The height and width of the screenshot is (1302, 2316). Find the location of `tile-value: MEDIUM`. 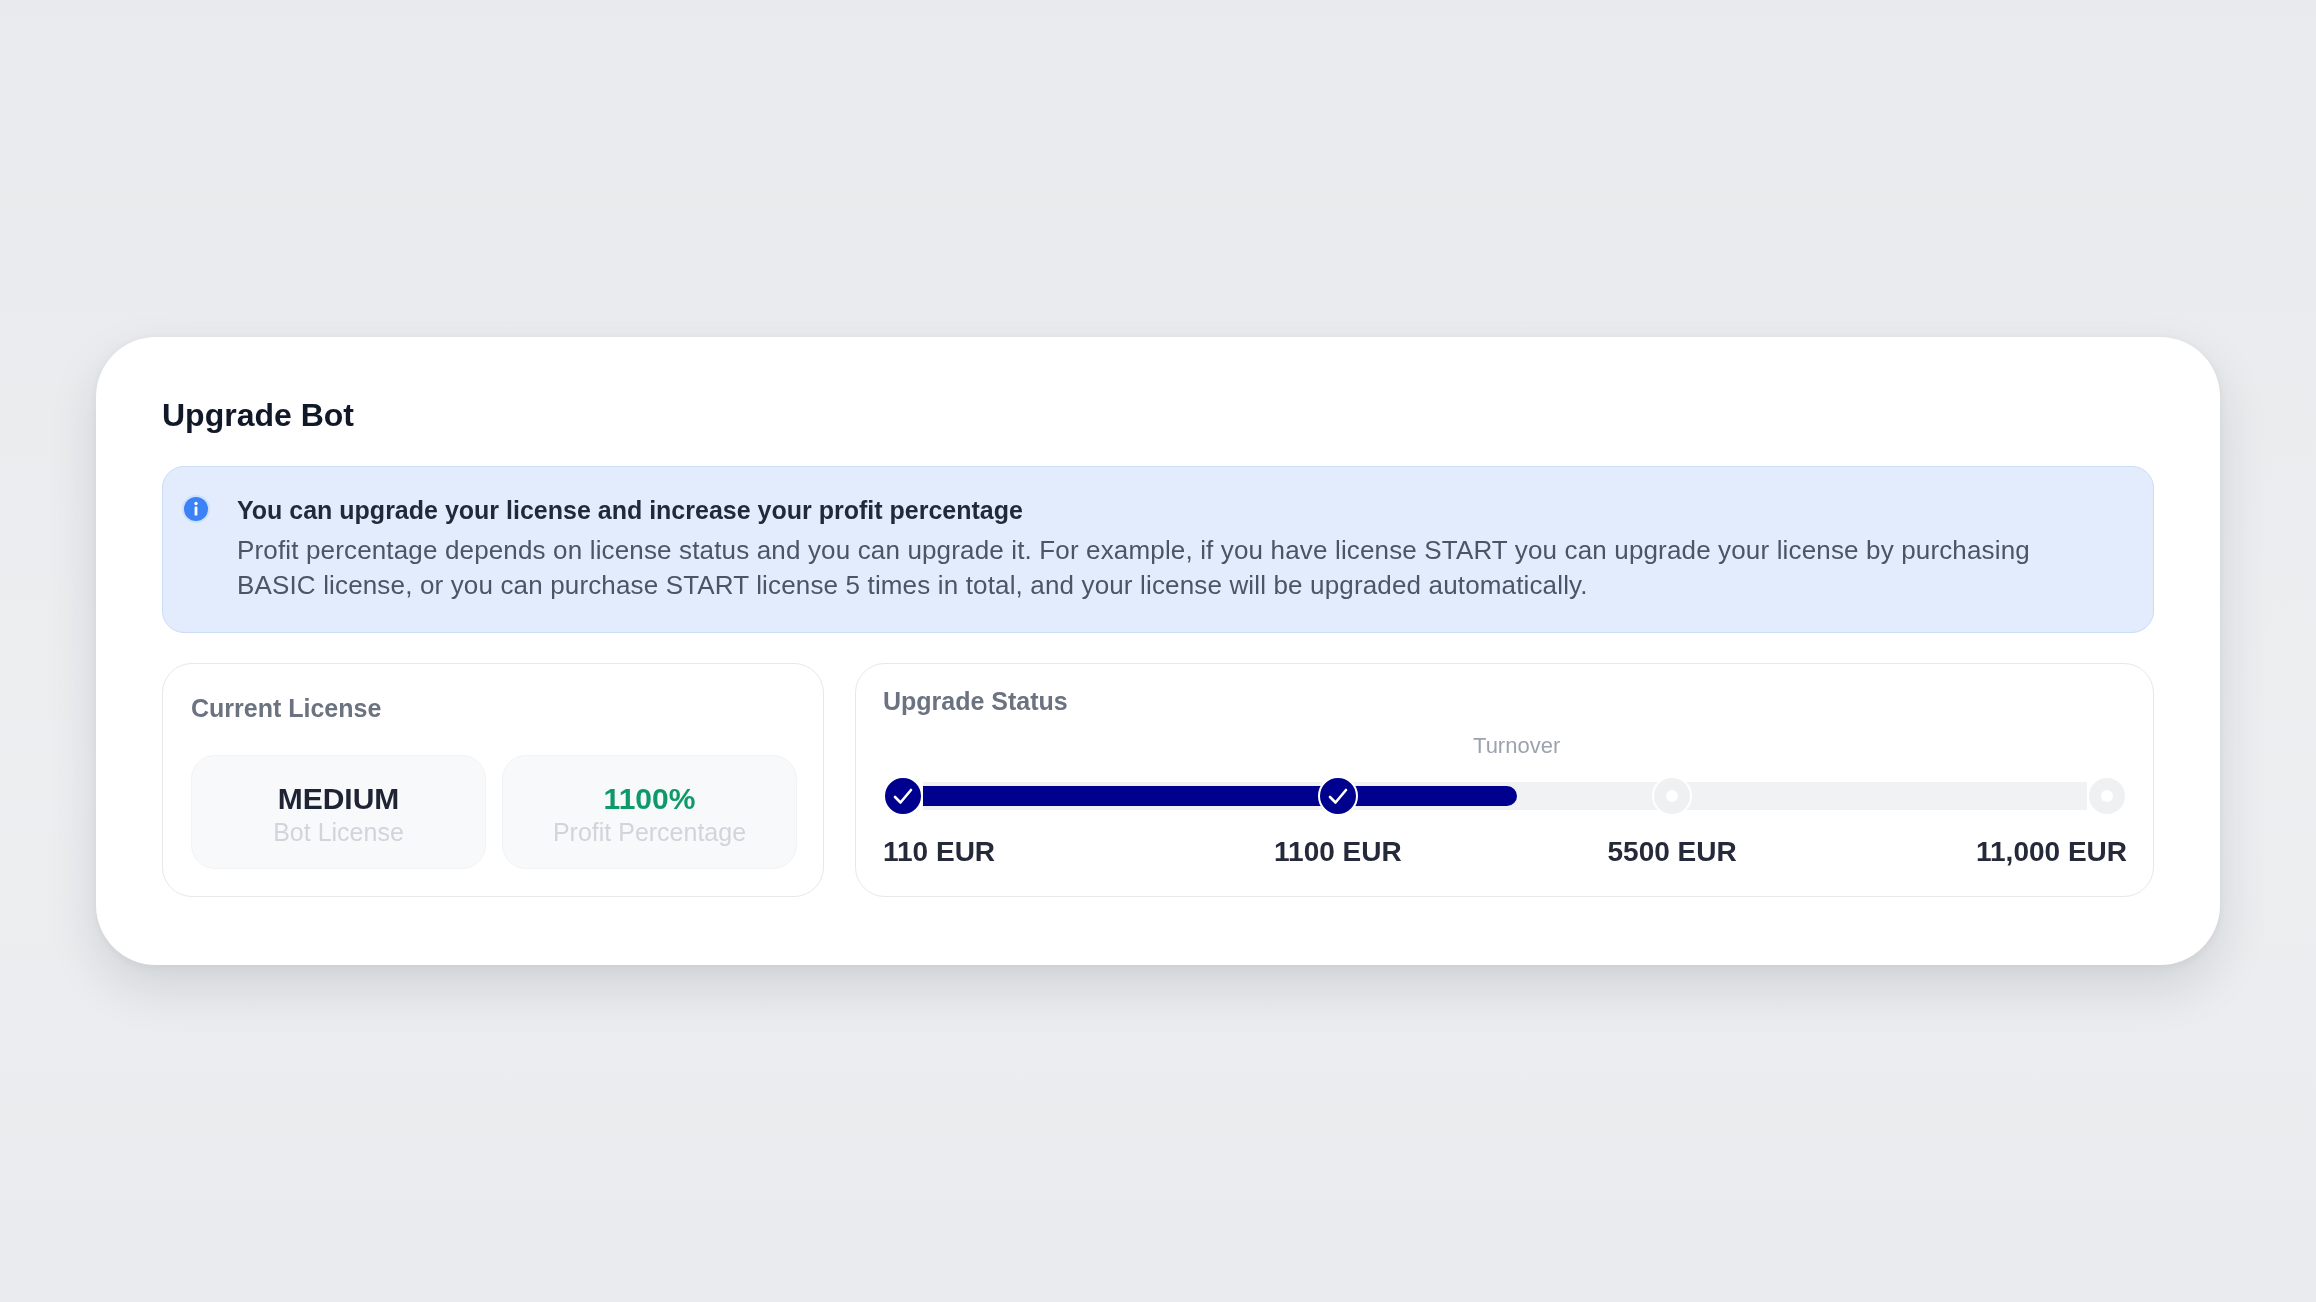

tile-value: MEDIUM is located at coordinates (338, 799).